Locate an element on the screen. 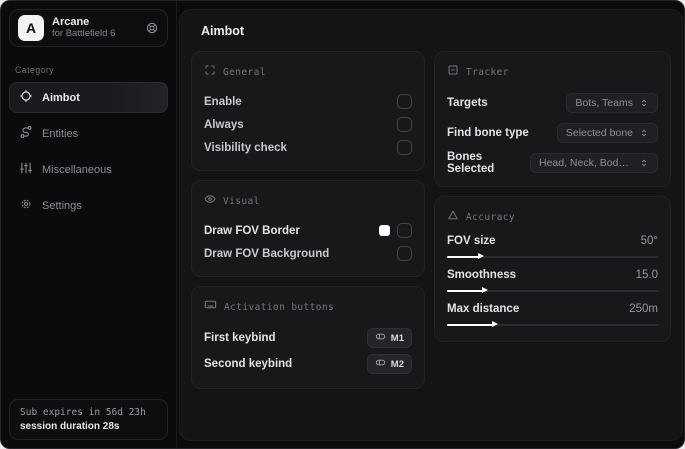 The image size is (685, 449). row-always: Always is located at coordinates (308, 124).